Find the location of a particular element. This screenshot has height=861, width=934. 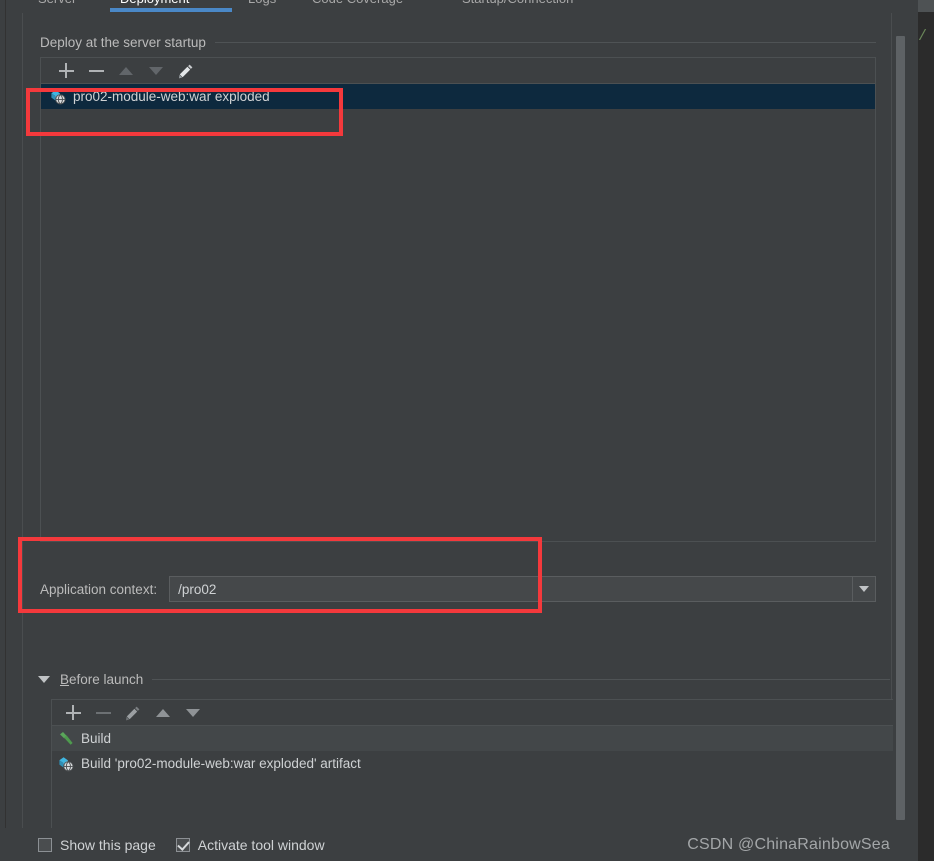

list-item-label: pro02-module-web:war exploded is located at coordinates (171, 96).